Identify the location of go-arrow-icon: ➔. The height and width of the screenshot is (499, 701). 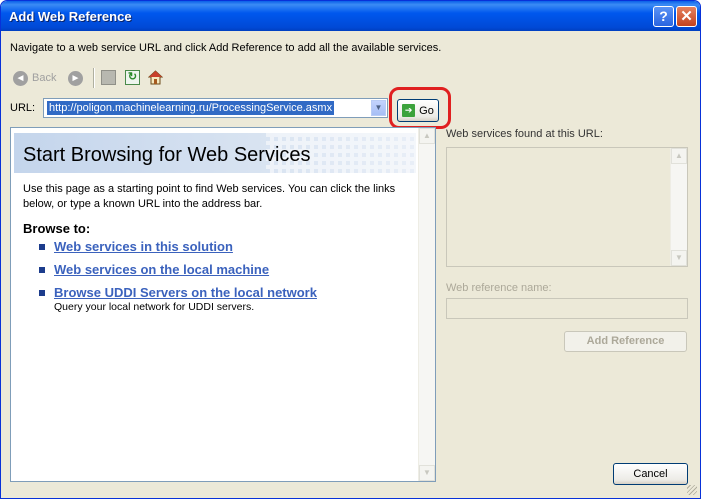
(409, 110).